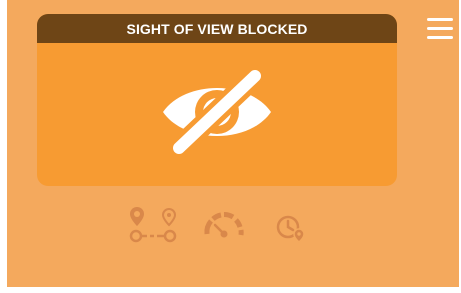 The image size is (461, 293). What do you see at coordinates (440, 19) in the screenshot?
I see `hamburger-menu-icon` at bounding box center [440, 19].